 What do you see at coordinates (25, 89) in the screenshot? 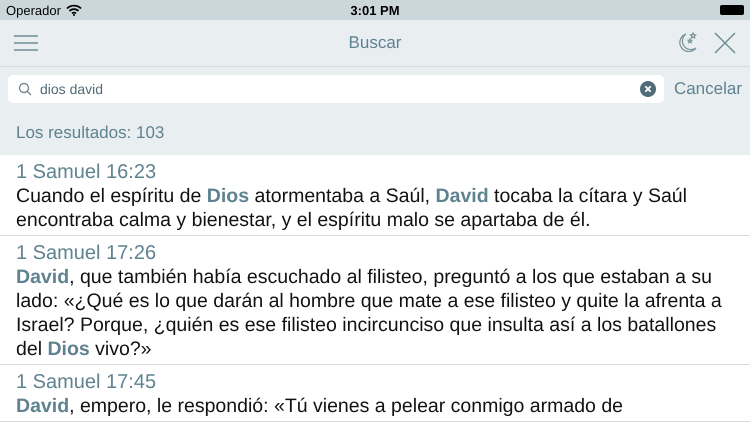
I see `search-icon` at bounding box center [25, 89].